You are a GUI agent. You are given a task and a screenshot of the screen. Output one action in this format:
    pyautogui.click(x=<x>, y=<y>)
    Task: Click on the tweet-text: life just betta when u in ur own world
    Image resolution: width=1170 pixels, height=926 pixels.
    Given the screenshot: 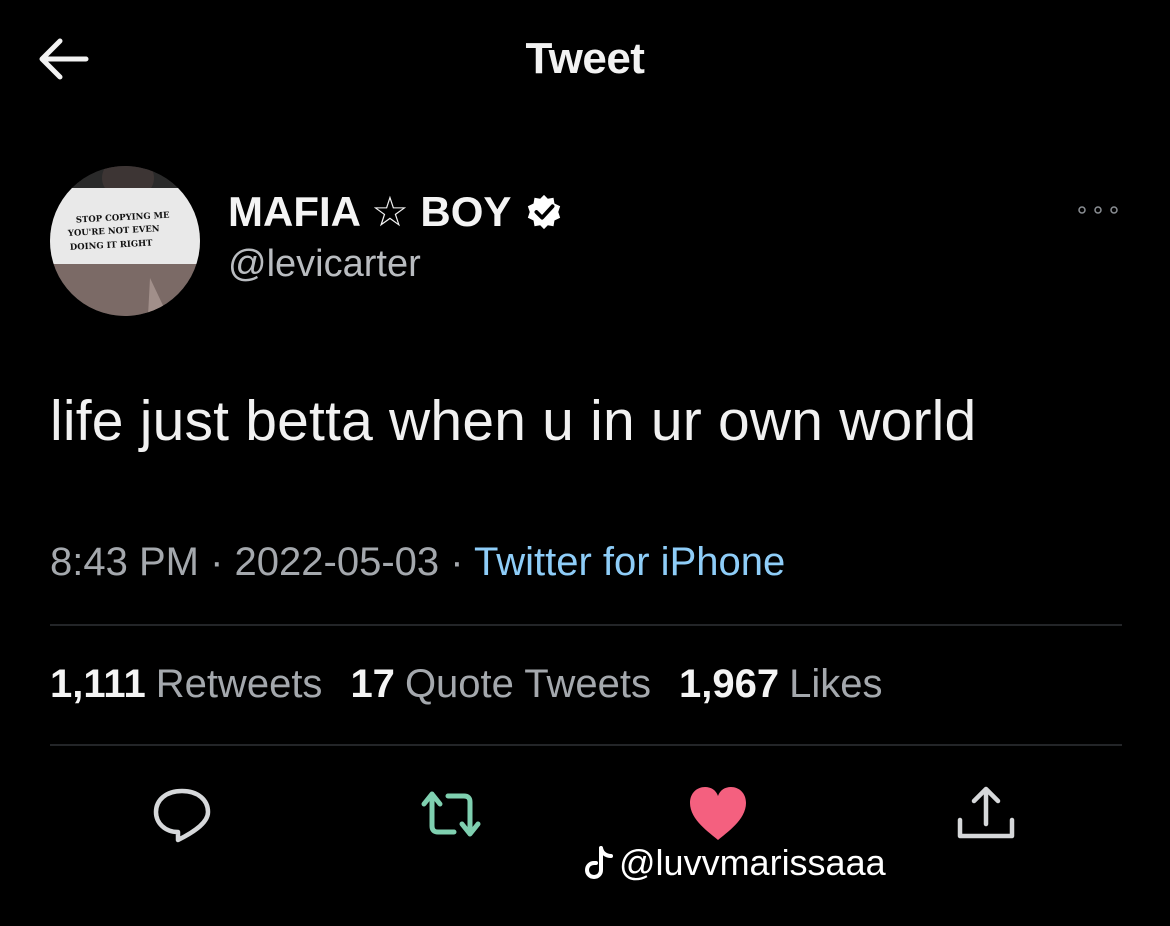 What is the action you would take?
    pyautogui.click(x=513, y=421)
    